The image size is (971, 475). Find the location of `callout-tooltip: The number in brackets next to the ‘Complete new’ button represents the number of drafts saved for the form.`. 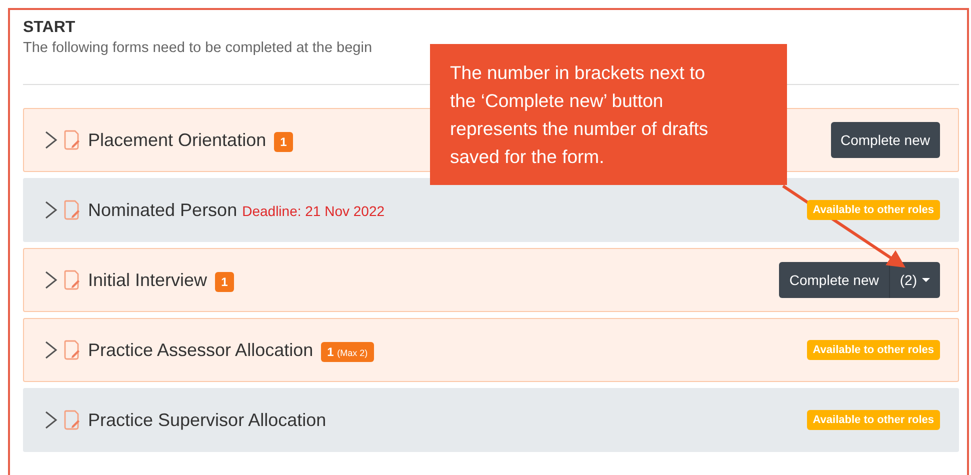

callout-tooltip: The number in brackets next to the ‘Complete new’ button represents the number of drafts saved for the form. is located at coordinates (608, 114).